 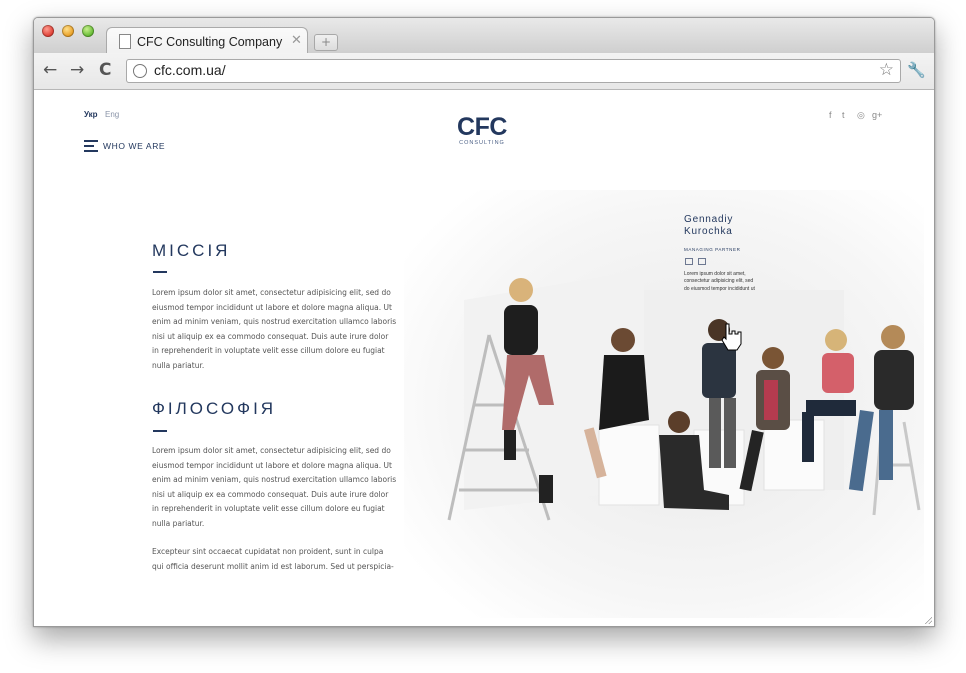 I want to click on menu-label-who-we-are: WHO WE ARE, so click(x=134, y=146).